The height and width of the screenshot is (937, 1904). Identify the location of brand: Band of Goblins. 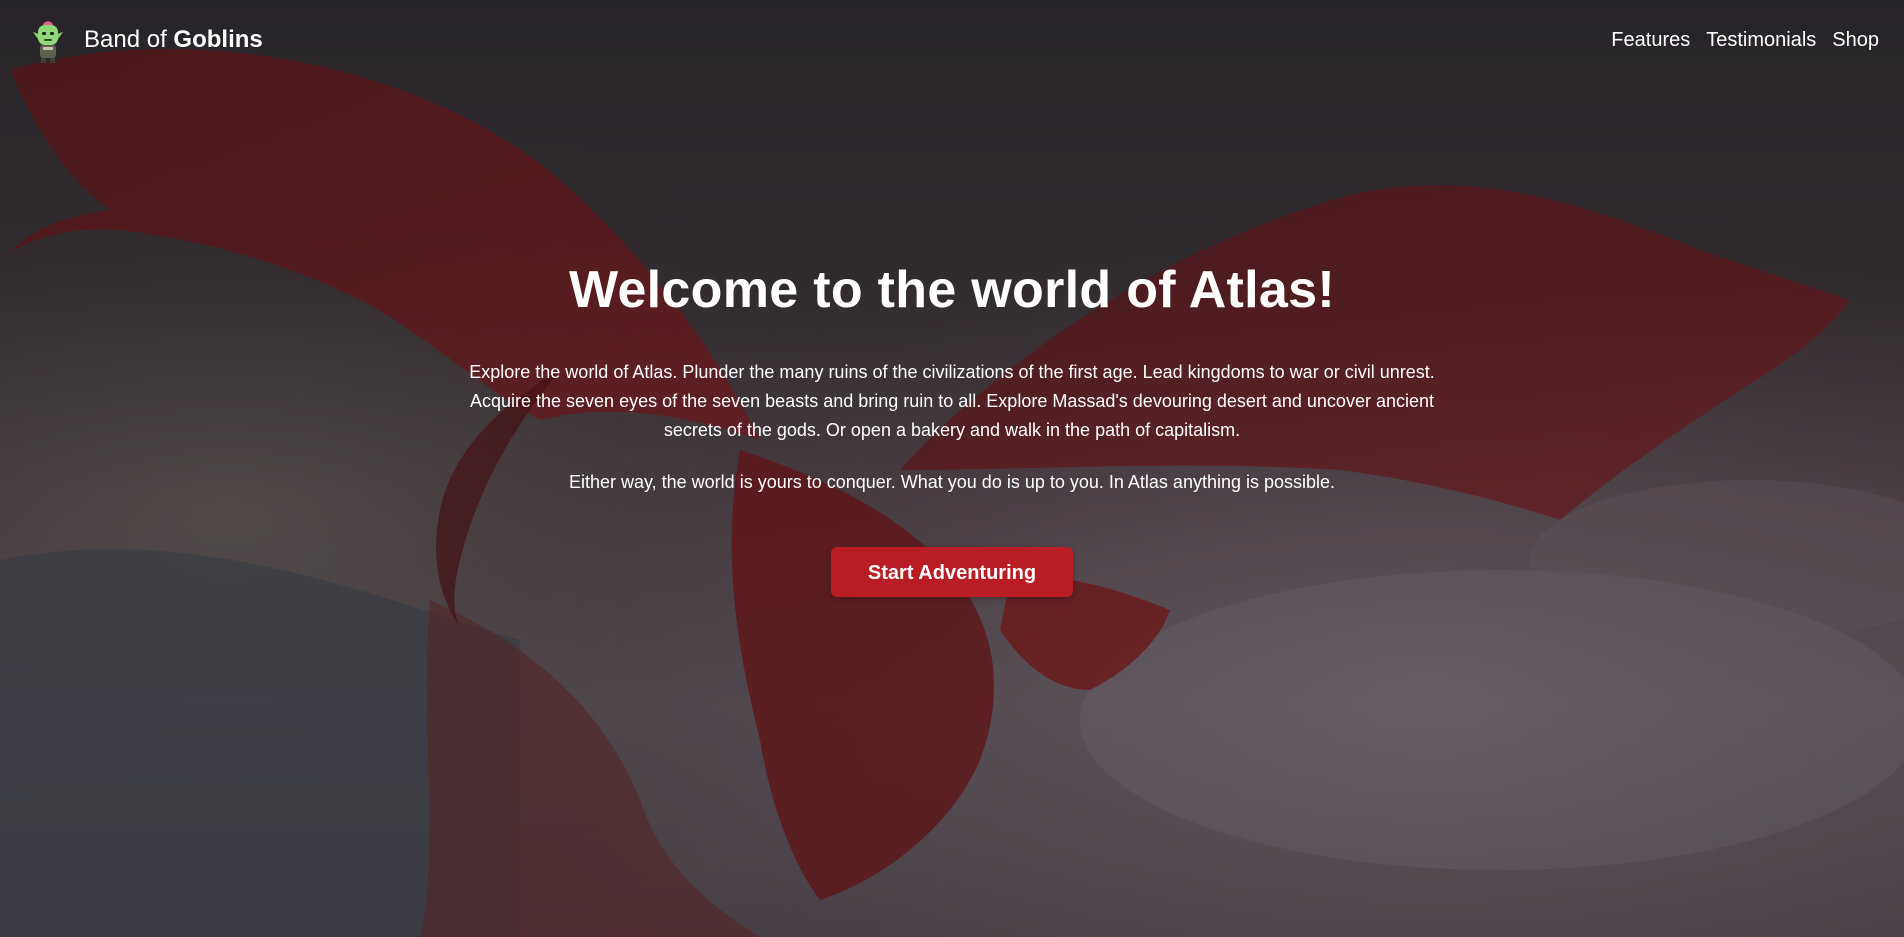
(145, 40).